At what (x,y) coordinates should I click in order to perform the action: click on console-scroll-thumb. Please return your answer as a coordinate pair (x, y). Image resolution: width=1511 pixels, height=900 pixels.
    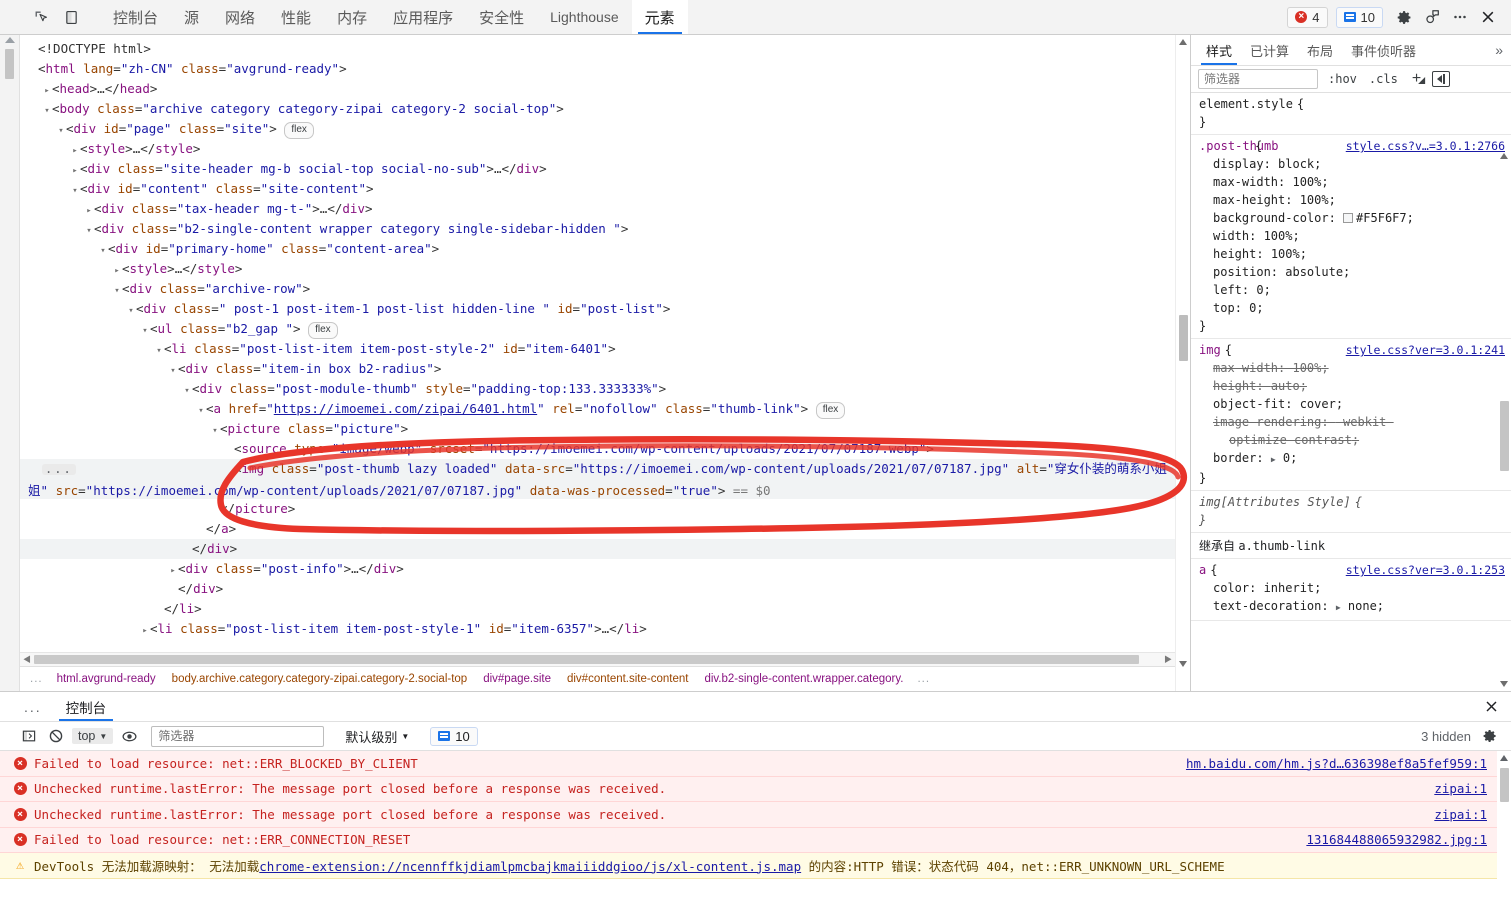
    Looking at the image, I should click on (1504, 785).